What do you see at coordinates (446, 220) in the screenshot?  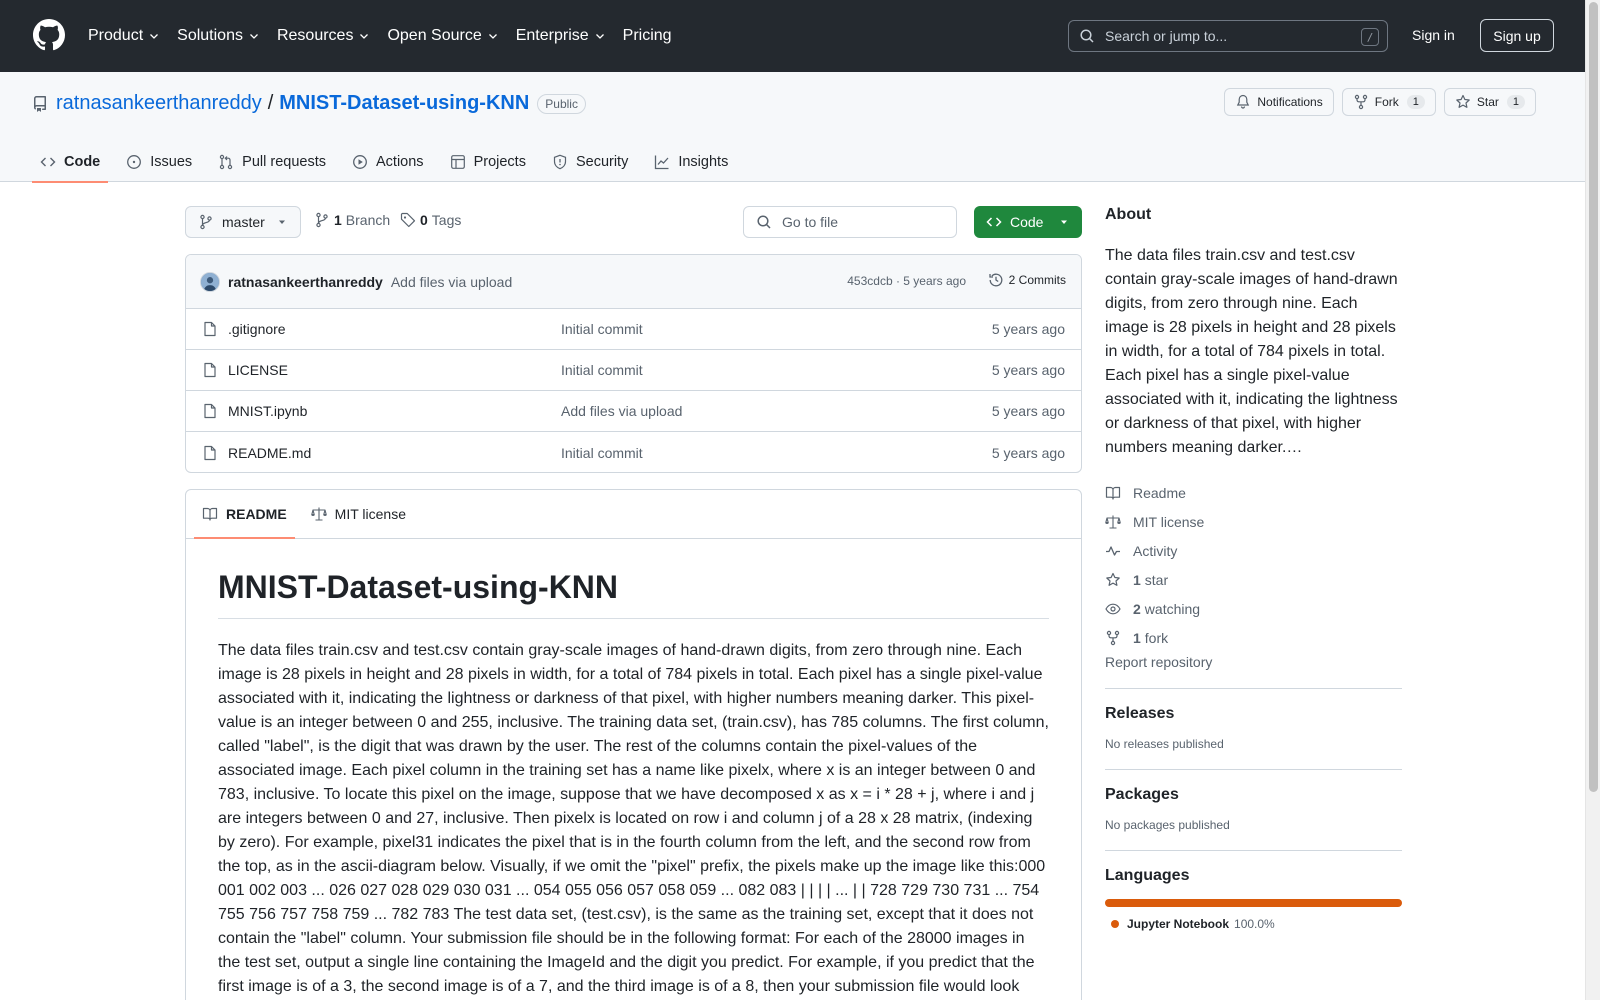 I see `tag-label: Tags` at bounding box center [446, 220].